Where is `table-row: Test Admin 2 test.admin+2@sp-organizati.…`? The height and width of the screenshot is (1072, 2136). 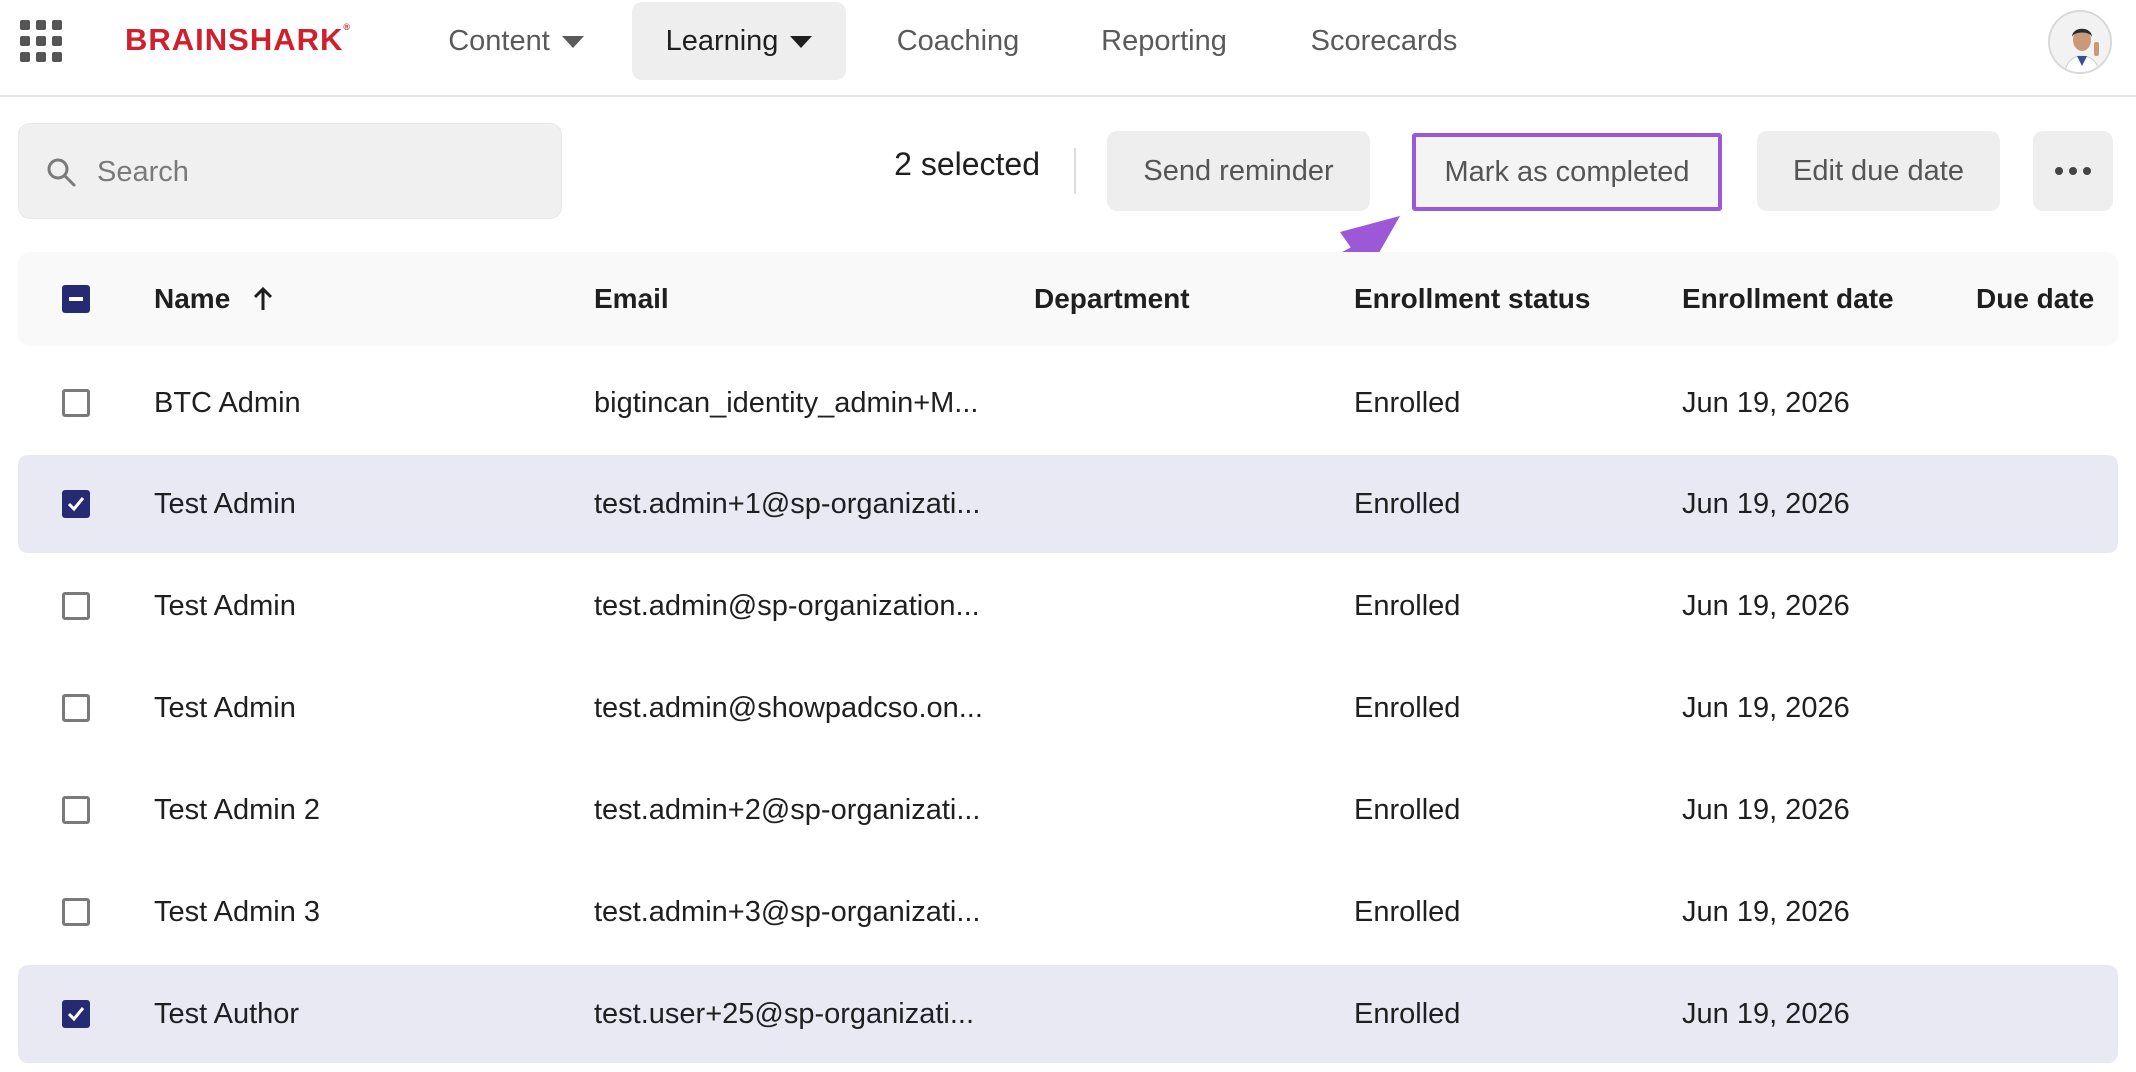 table-row: Test Admin 2 test.admin+2@sp-organizati.… is located at coordinates (1068, 810).